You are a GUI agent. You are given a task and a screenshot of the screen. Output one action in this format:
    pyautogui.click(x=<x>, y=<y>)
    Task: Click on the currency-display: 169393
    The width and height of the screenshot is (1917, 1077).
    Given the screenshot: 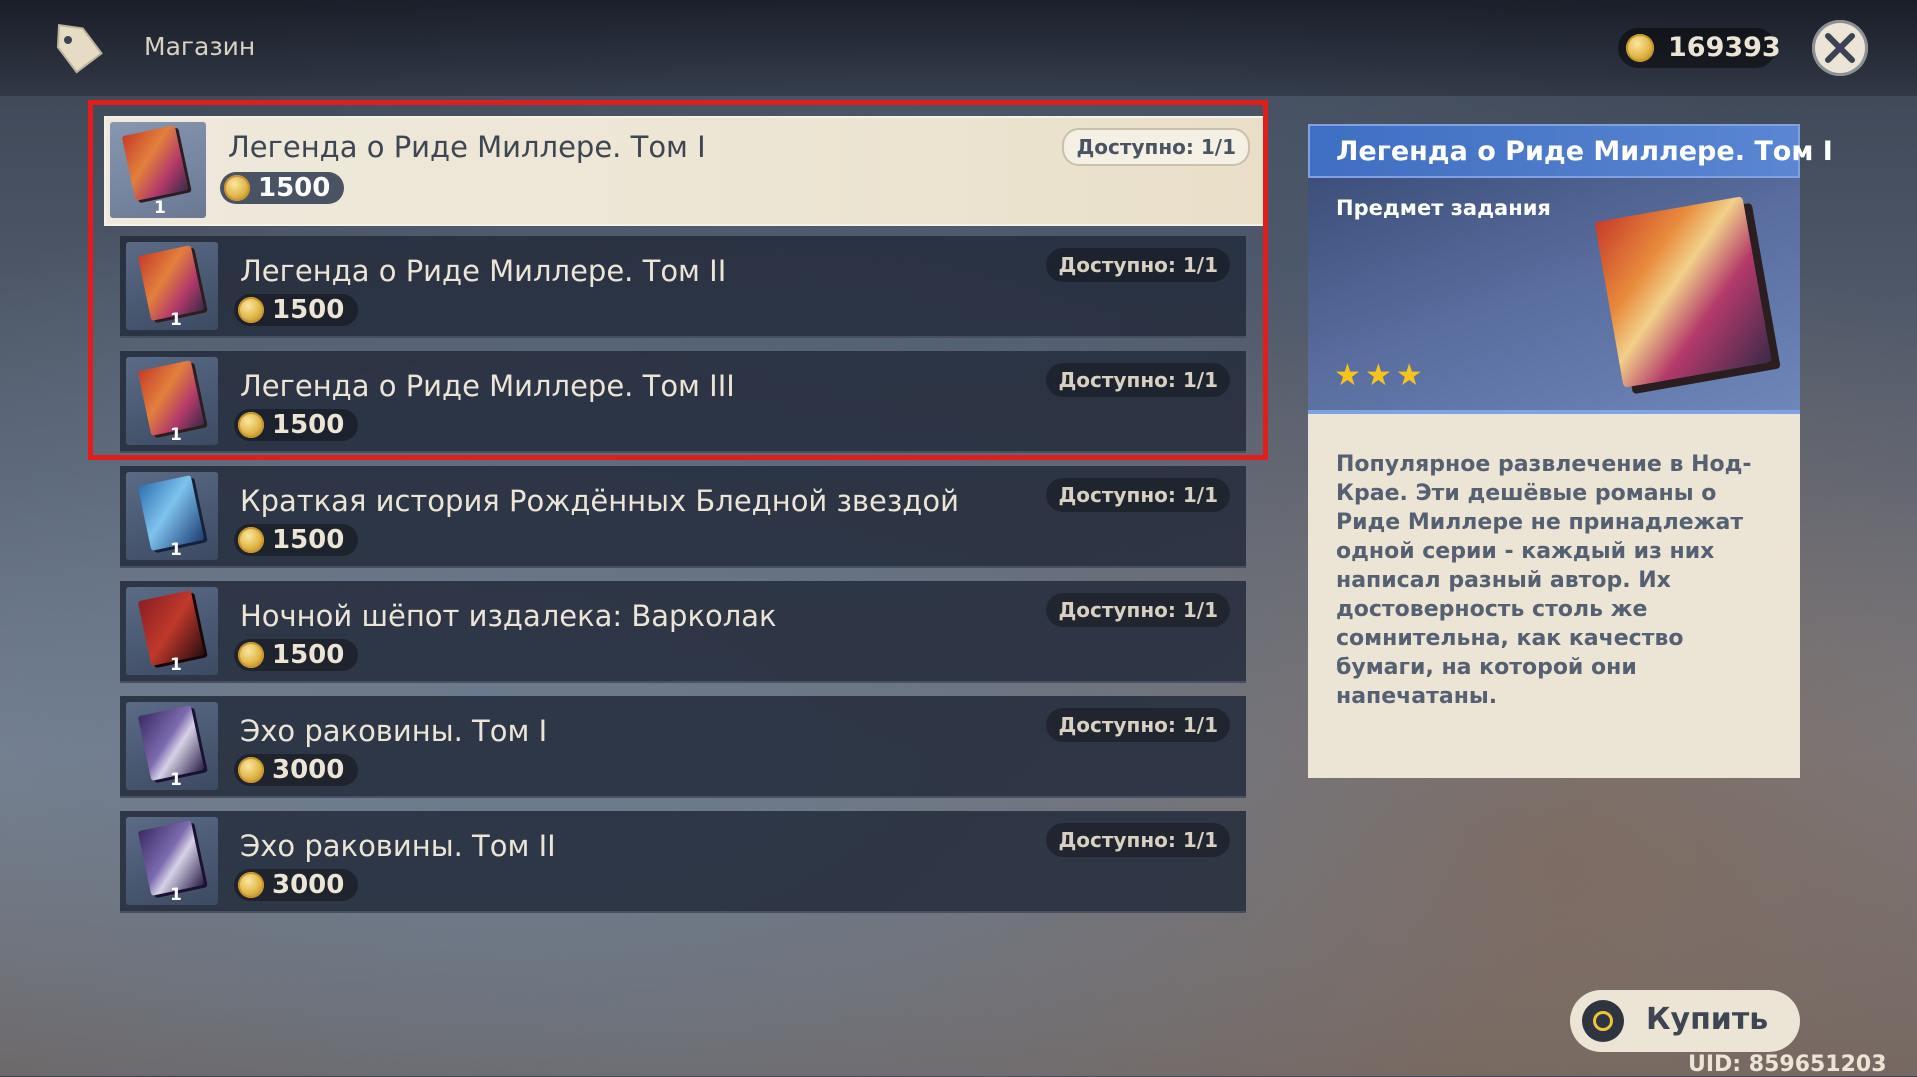 What is the action you would take?
    pyautogui.click(x=1699, y=48)
    